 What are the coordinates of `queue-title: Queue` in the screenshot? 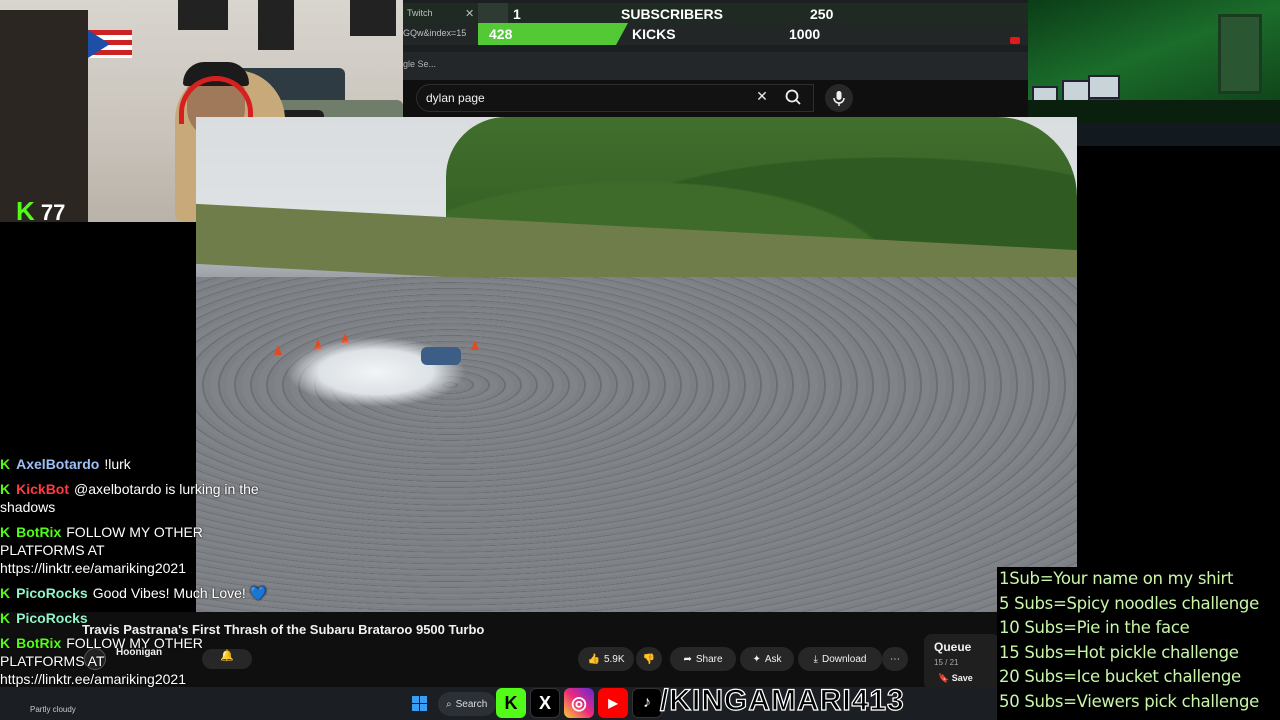 It's located at (953, 647).